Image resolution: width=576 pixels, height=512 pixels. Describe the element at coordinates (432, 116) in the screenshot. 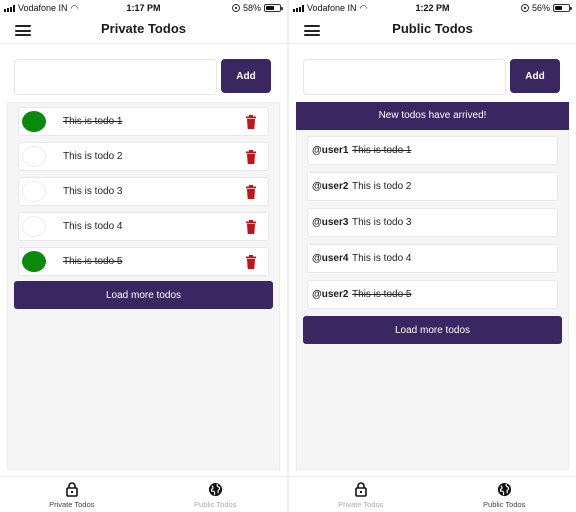

I see `new-todos-banner: New todos have arrived!` at that location.